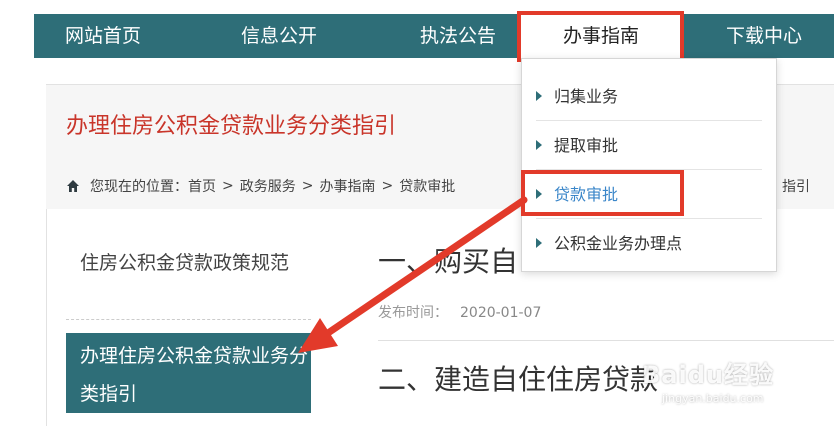 The height and width of the screenshot is (426, 834). What do you see at coordinates (518, 378) in the screenshot?
I see `article-title-2: 二、建造自住住房贷款` at bounding box center [518, 378].